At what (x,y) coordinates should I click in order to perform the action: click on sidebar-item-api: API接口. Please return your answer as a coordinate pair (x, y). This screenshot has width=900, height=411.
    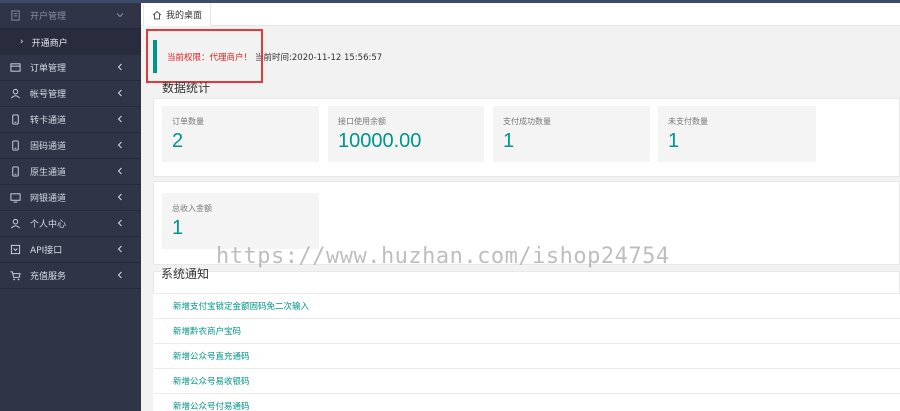
    Looking at the image, I should click on (70, 250).